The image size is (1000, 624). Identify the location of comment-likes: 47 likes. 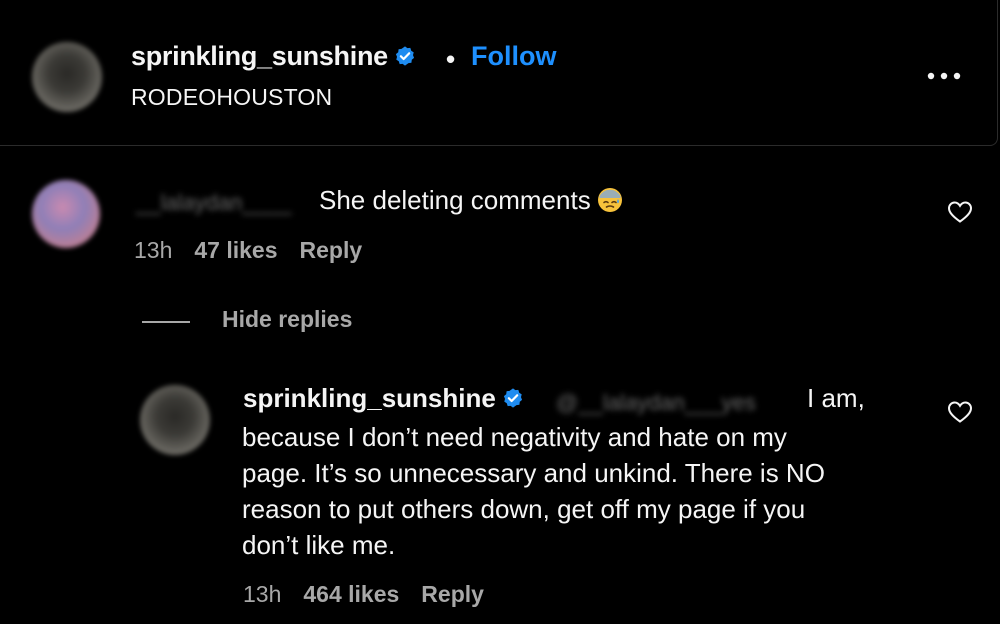
(235, 250).